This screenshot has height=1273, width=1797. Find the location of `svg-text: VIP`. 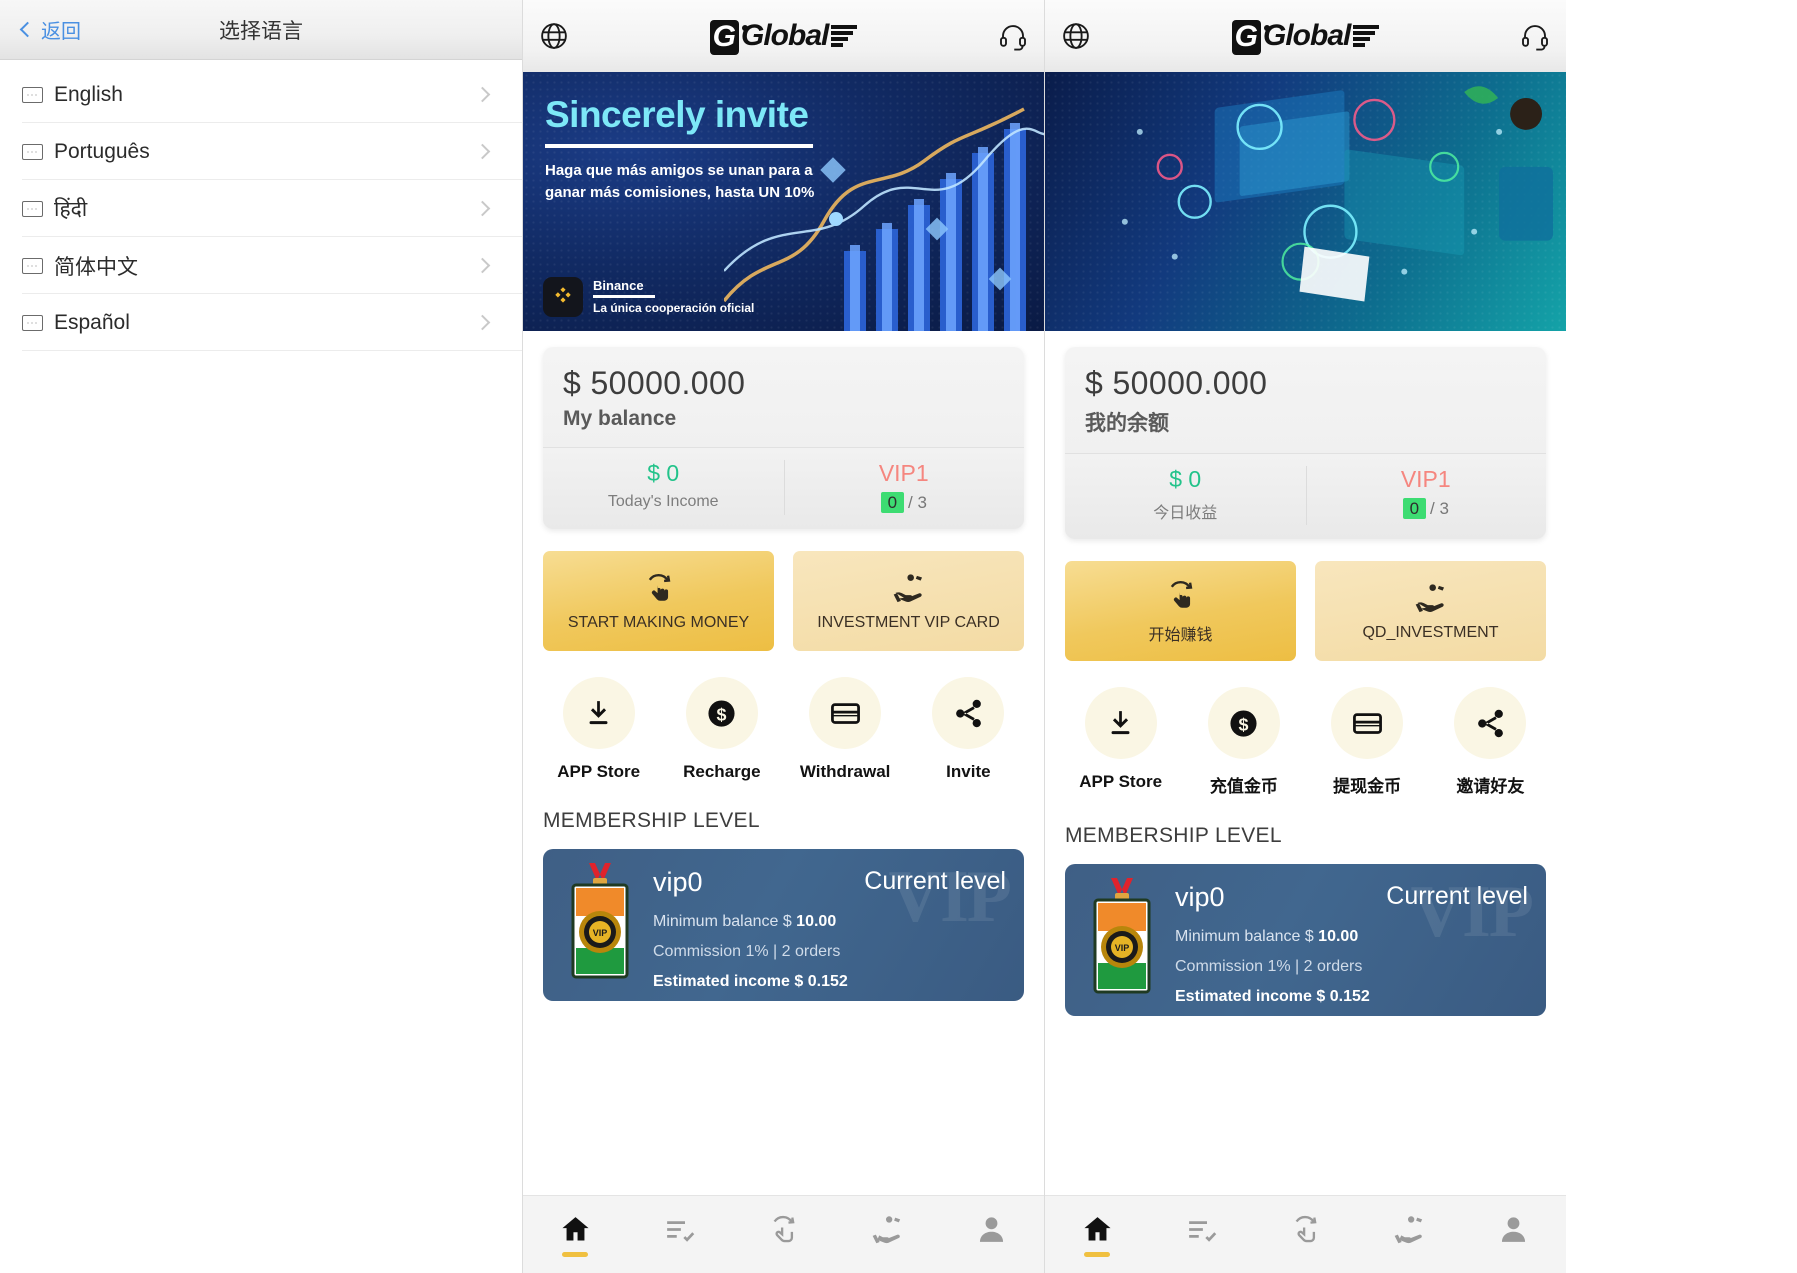

svg-text: VIP is located at coordinates (600, 933).